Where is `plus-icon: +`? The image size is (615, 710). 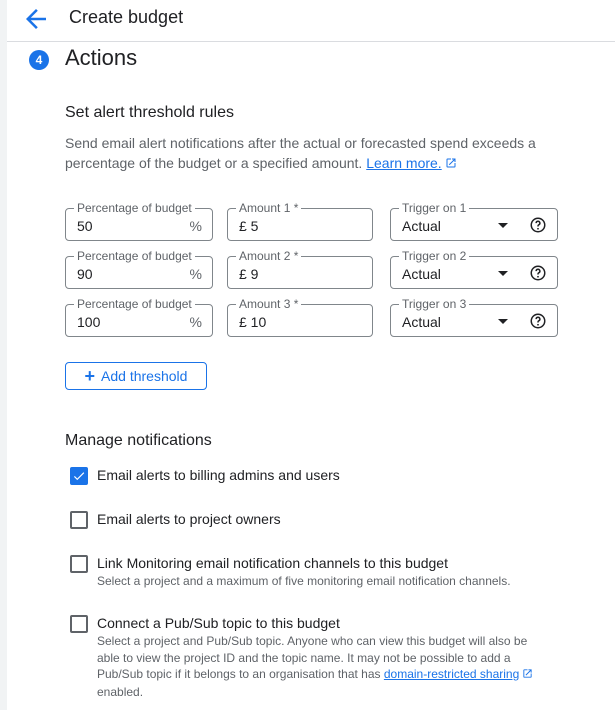
plus-icon: + is located at coordinates (90, 376).